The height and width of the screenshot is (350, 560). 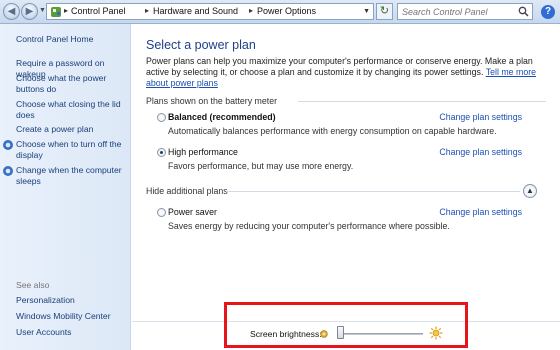 What do you see at coordinates (523, 11) in the screenshot?
I see `search-icon` at bounding box center [523, 11].